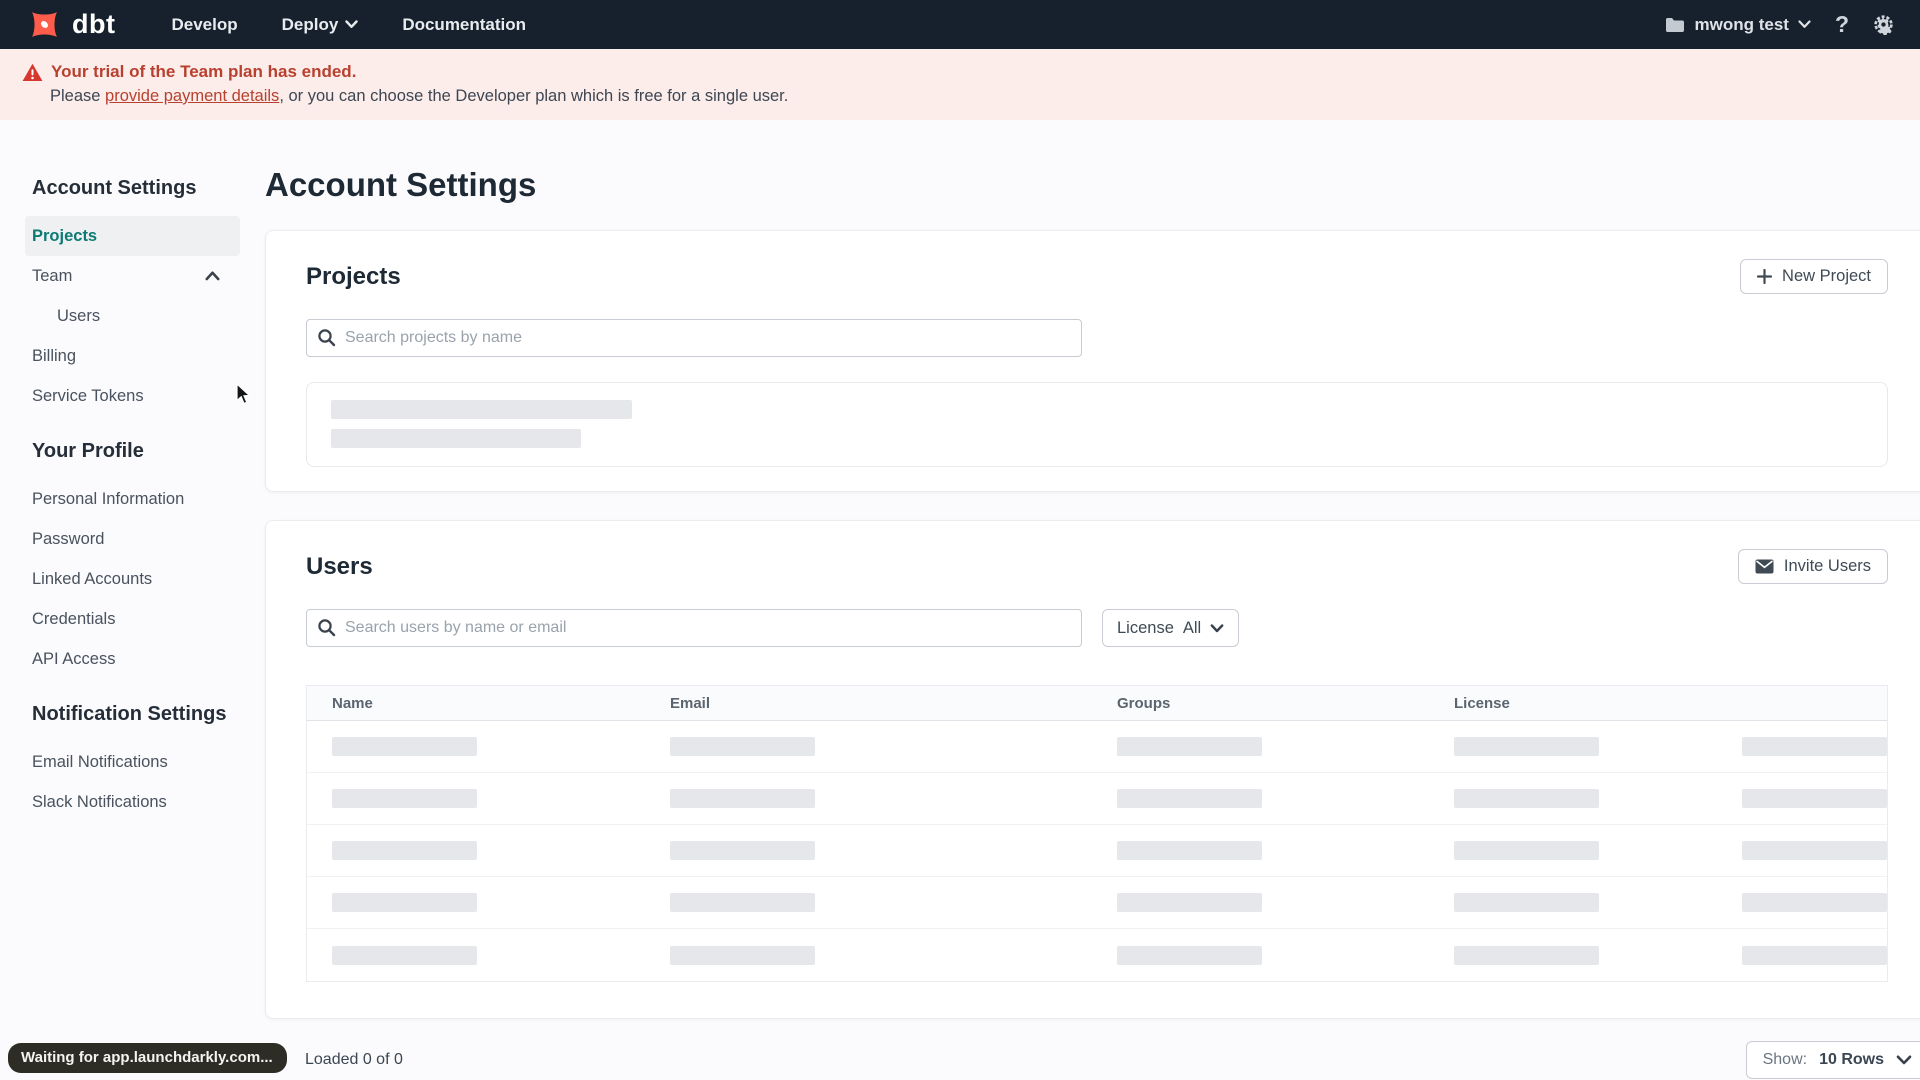  Describe the element at coordinates (1171, 628) in the screenshot. I see `license-filter-dropdown: License All` at that location.